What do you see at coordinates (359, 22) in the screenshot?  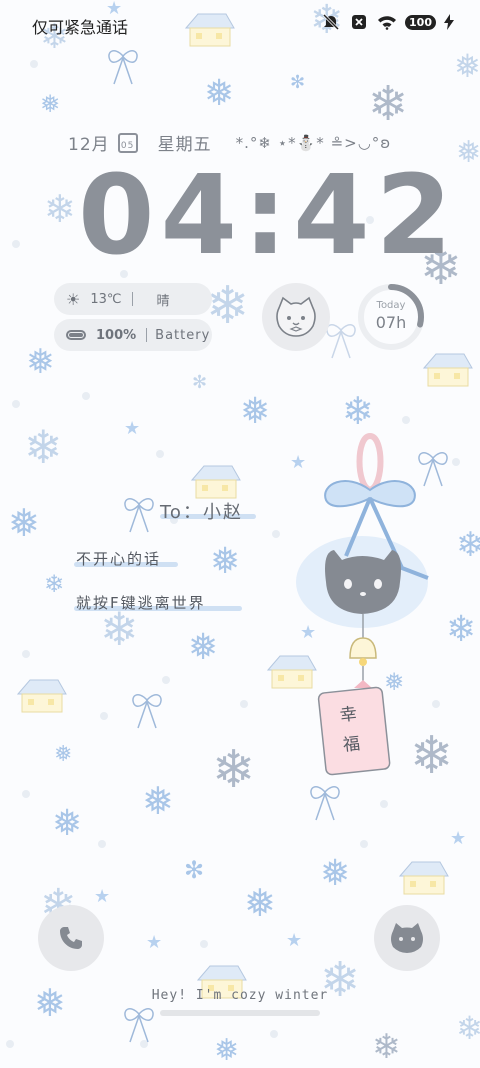 I see `no-sim-icon` at bounding box center [359, 22].